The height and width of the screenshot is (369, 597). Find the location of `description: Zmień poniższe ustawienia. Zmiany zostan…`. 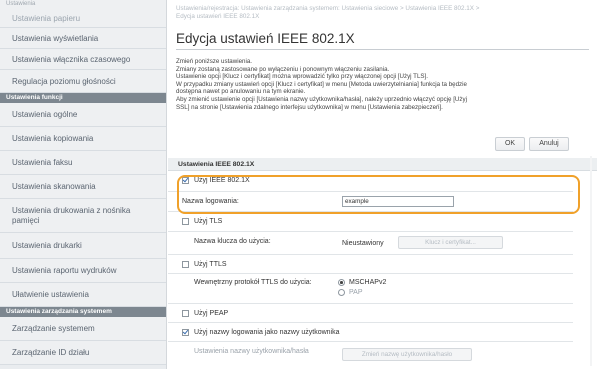

description: Zmień poniższe ustawienia. Zmiany zostan… is located at coordinates (382, 84).